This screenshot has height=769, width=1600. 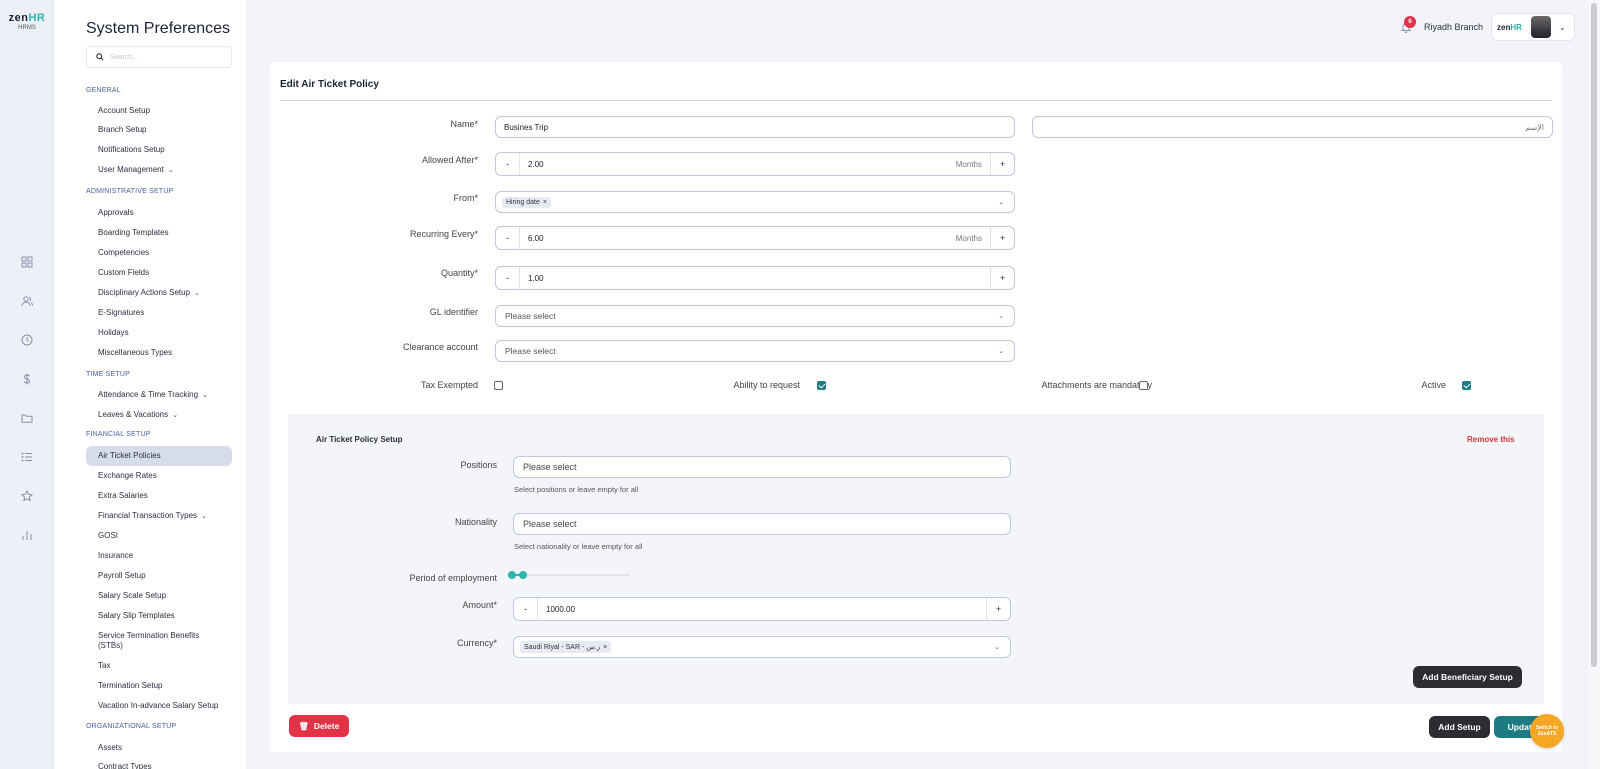 What do you see at coordinates (762, 467) in the screenshot?
I see `positions-select: Please select` at bounding box center [762, 467].